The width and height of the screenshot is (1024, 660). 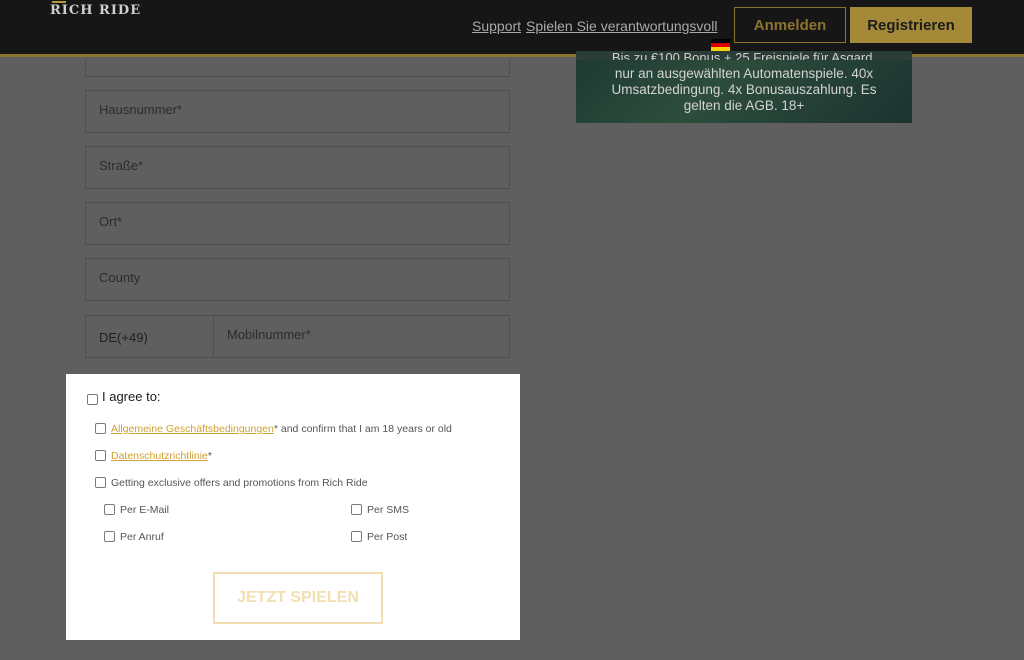 I want to click on post-label: Per Post, so click(x=387, y=537).